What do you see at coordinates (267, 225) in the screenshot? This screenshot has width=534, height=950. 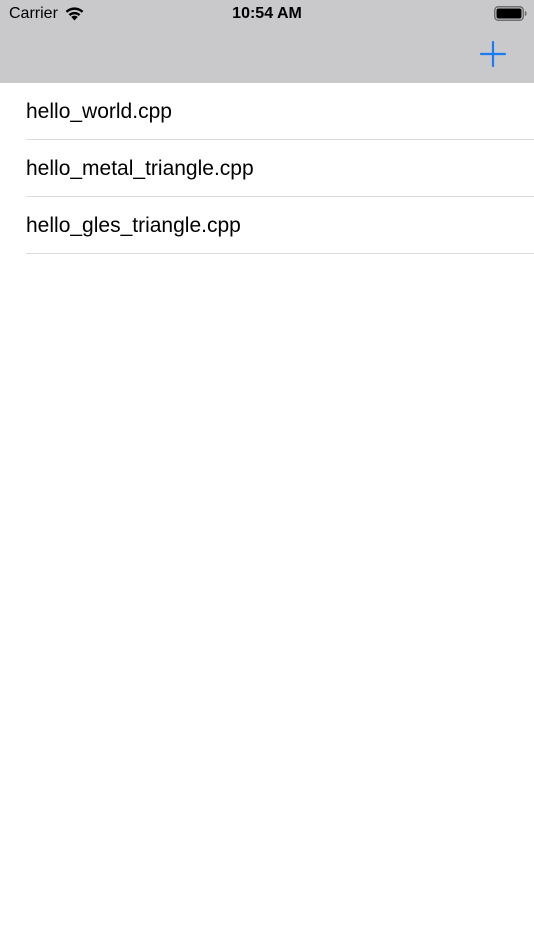 I see `list-item: hello_gles_triangle.cpp` at bounding box center [267, 225].